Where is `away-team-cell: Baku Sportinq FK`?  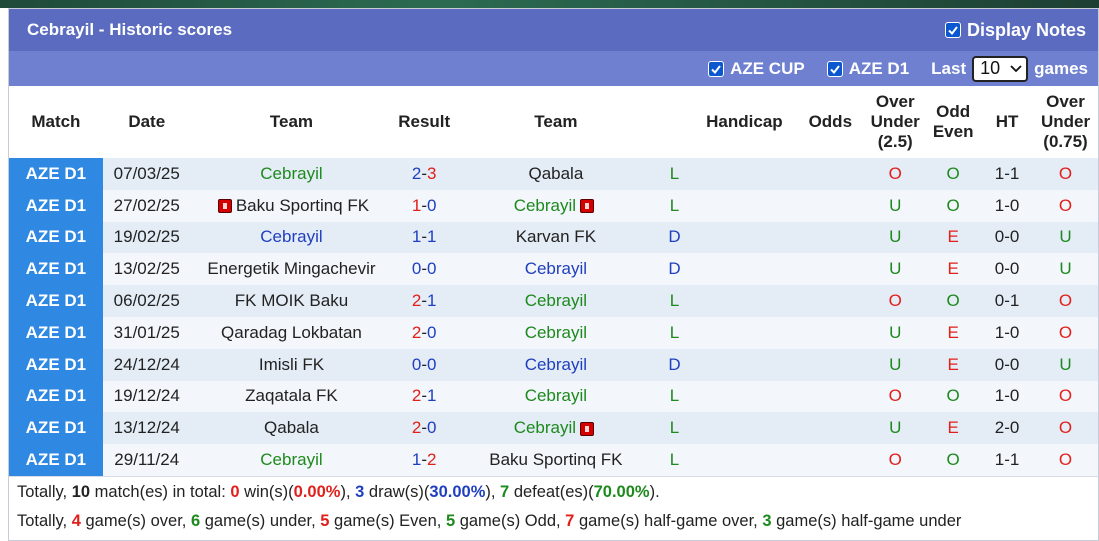
away-team-cell: Baku Sportinq FK is located at coordinates (556, 460).